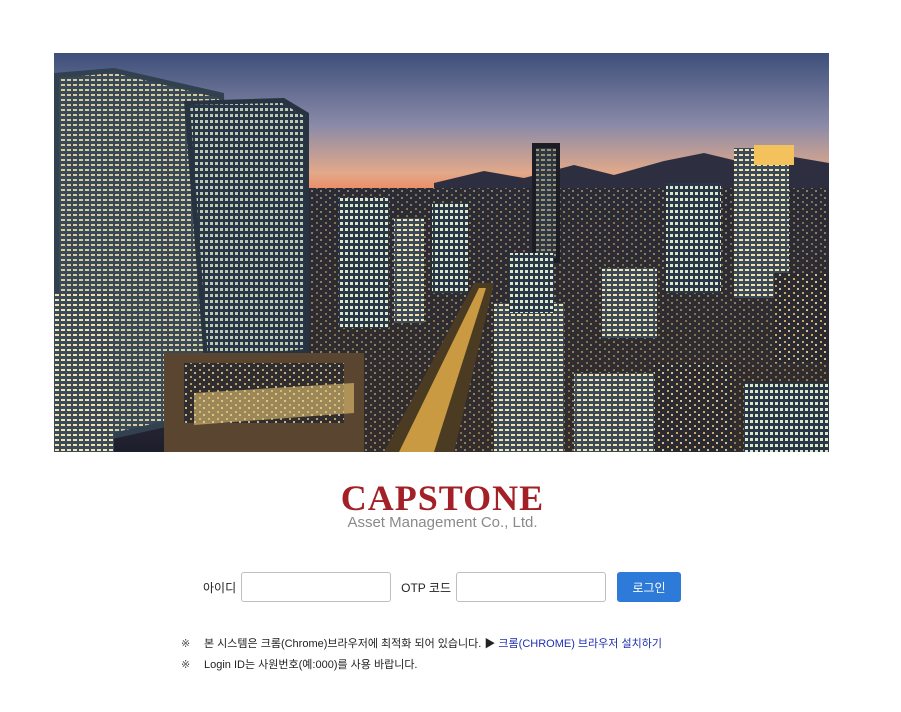 The height and width of the screenshot is (712, 901). I want to click on id-input, so click(316, 587).